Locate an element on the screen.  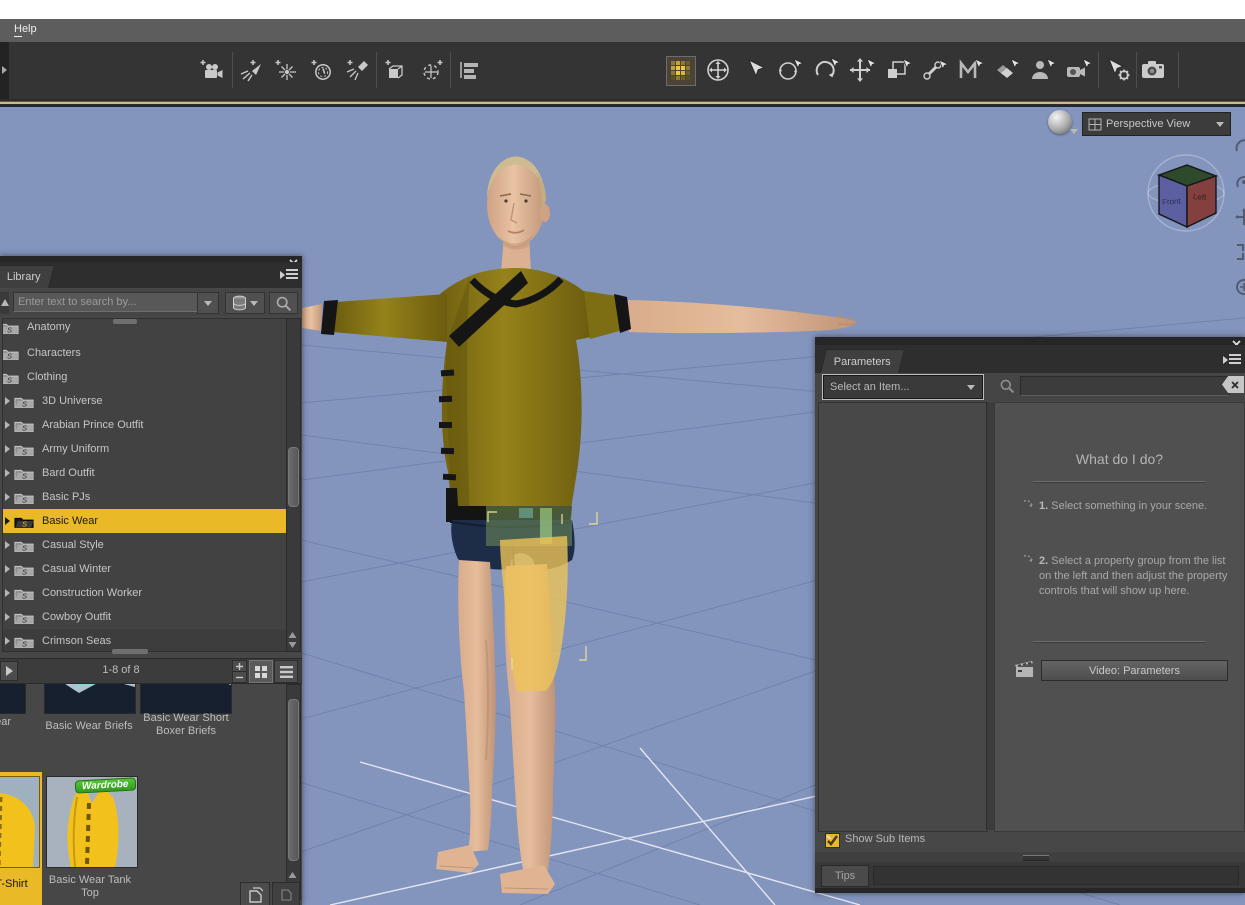
draw-style-arrow-icon is located at coordinates (1074, 131).